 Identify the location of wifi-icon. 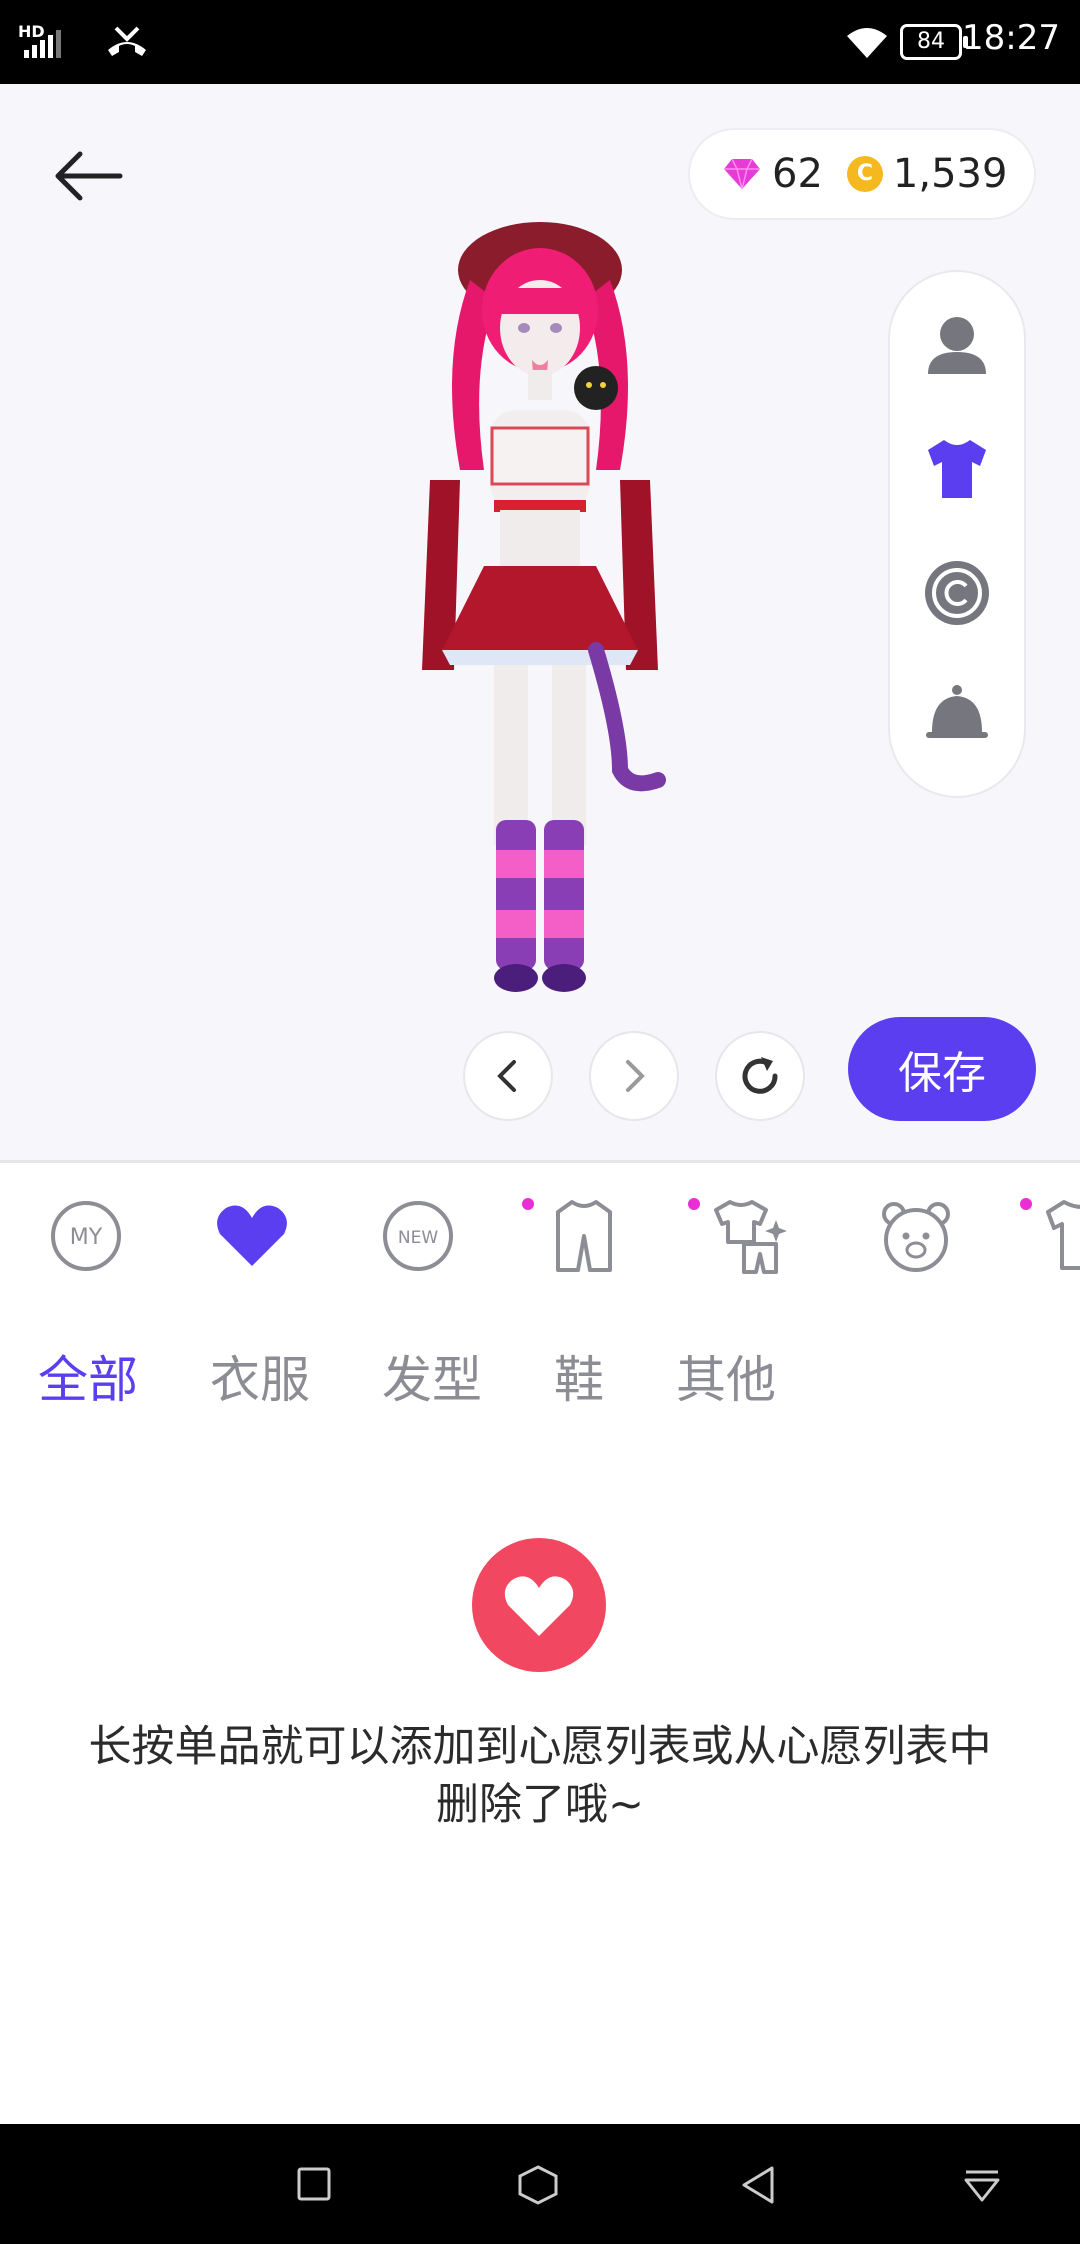
(867, 43).